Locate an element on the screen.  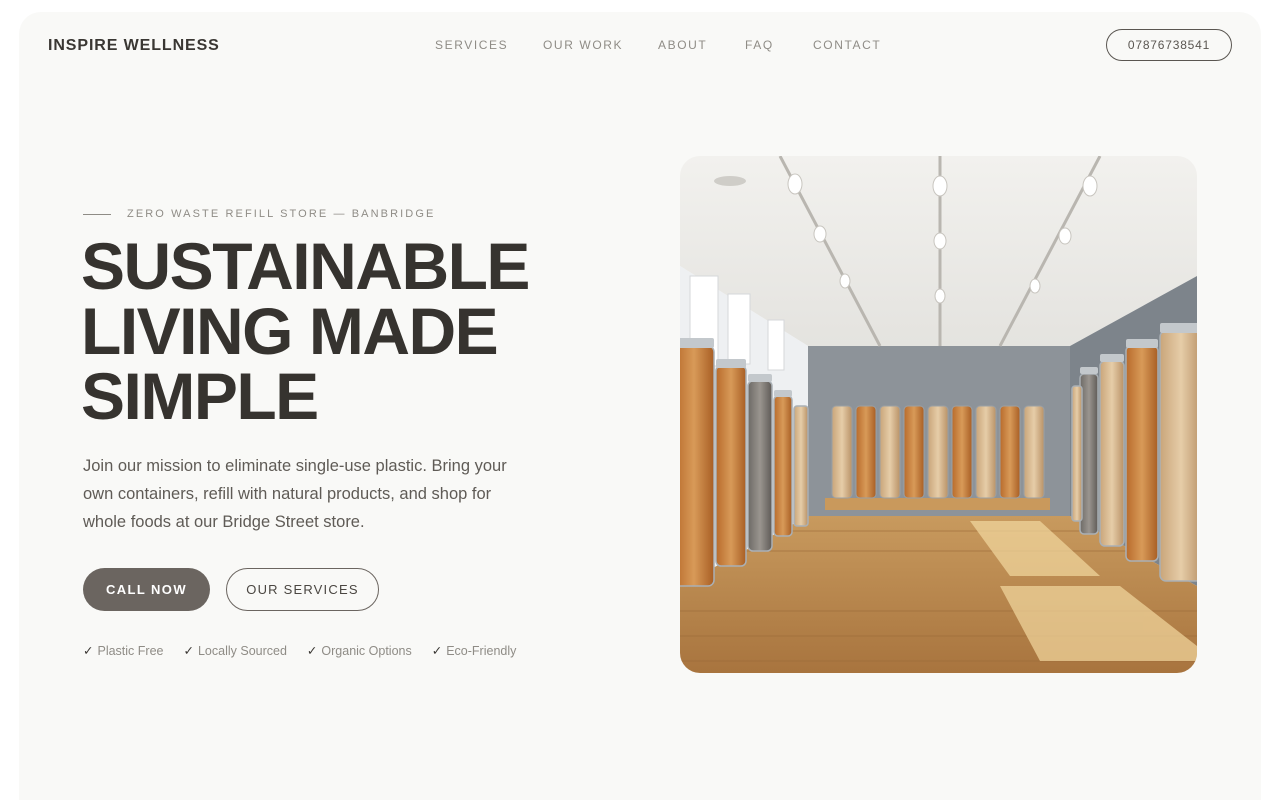
feature-item: ✓ Locally Sourced is located at coordinates (234, 650).